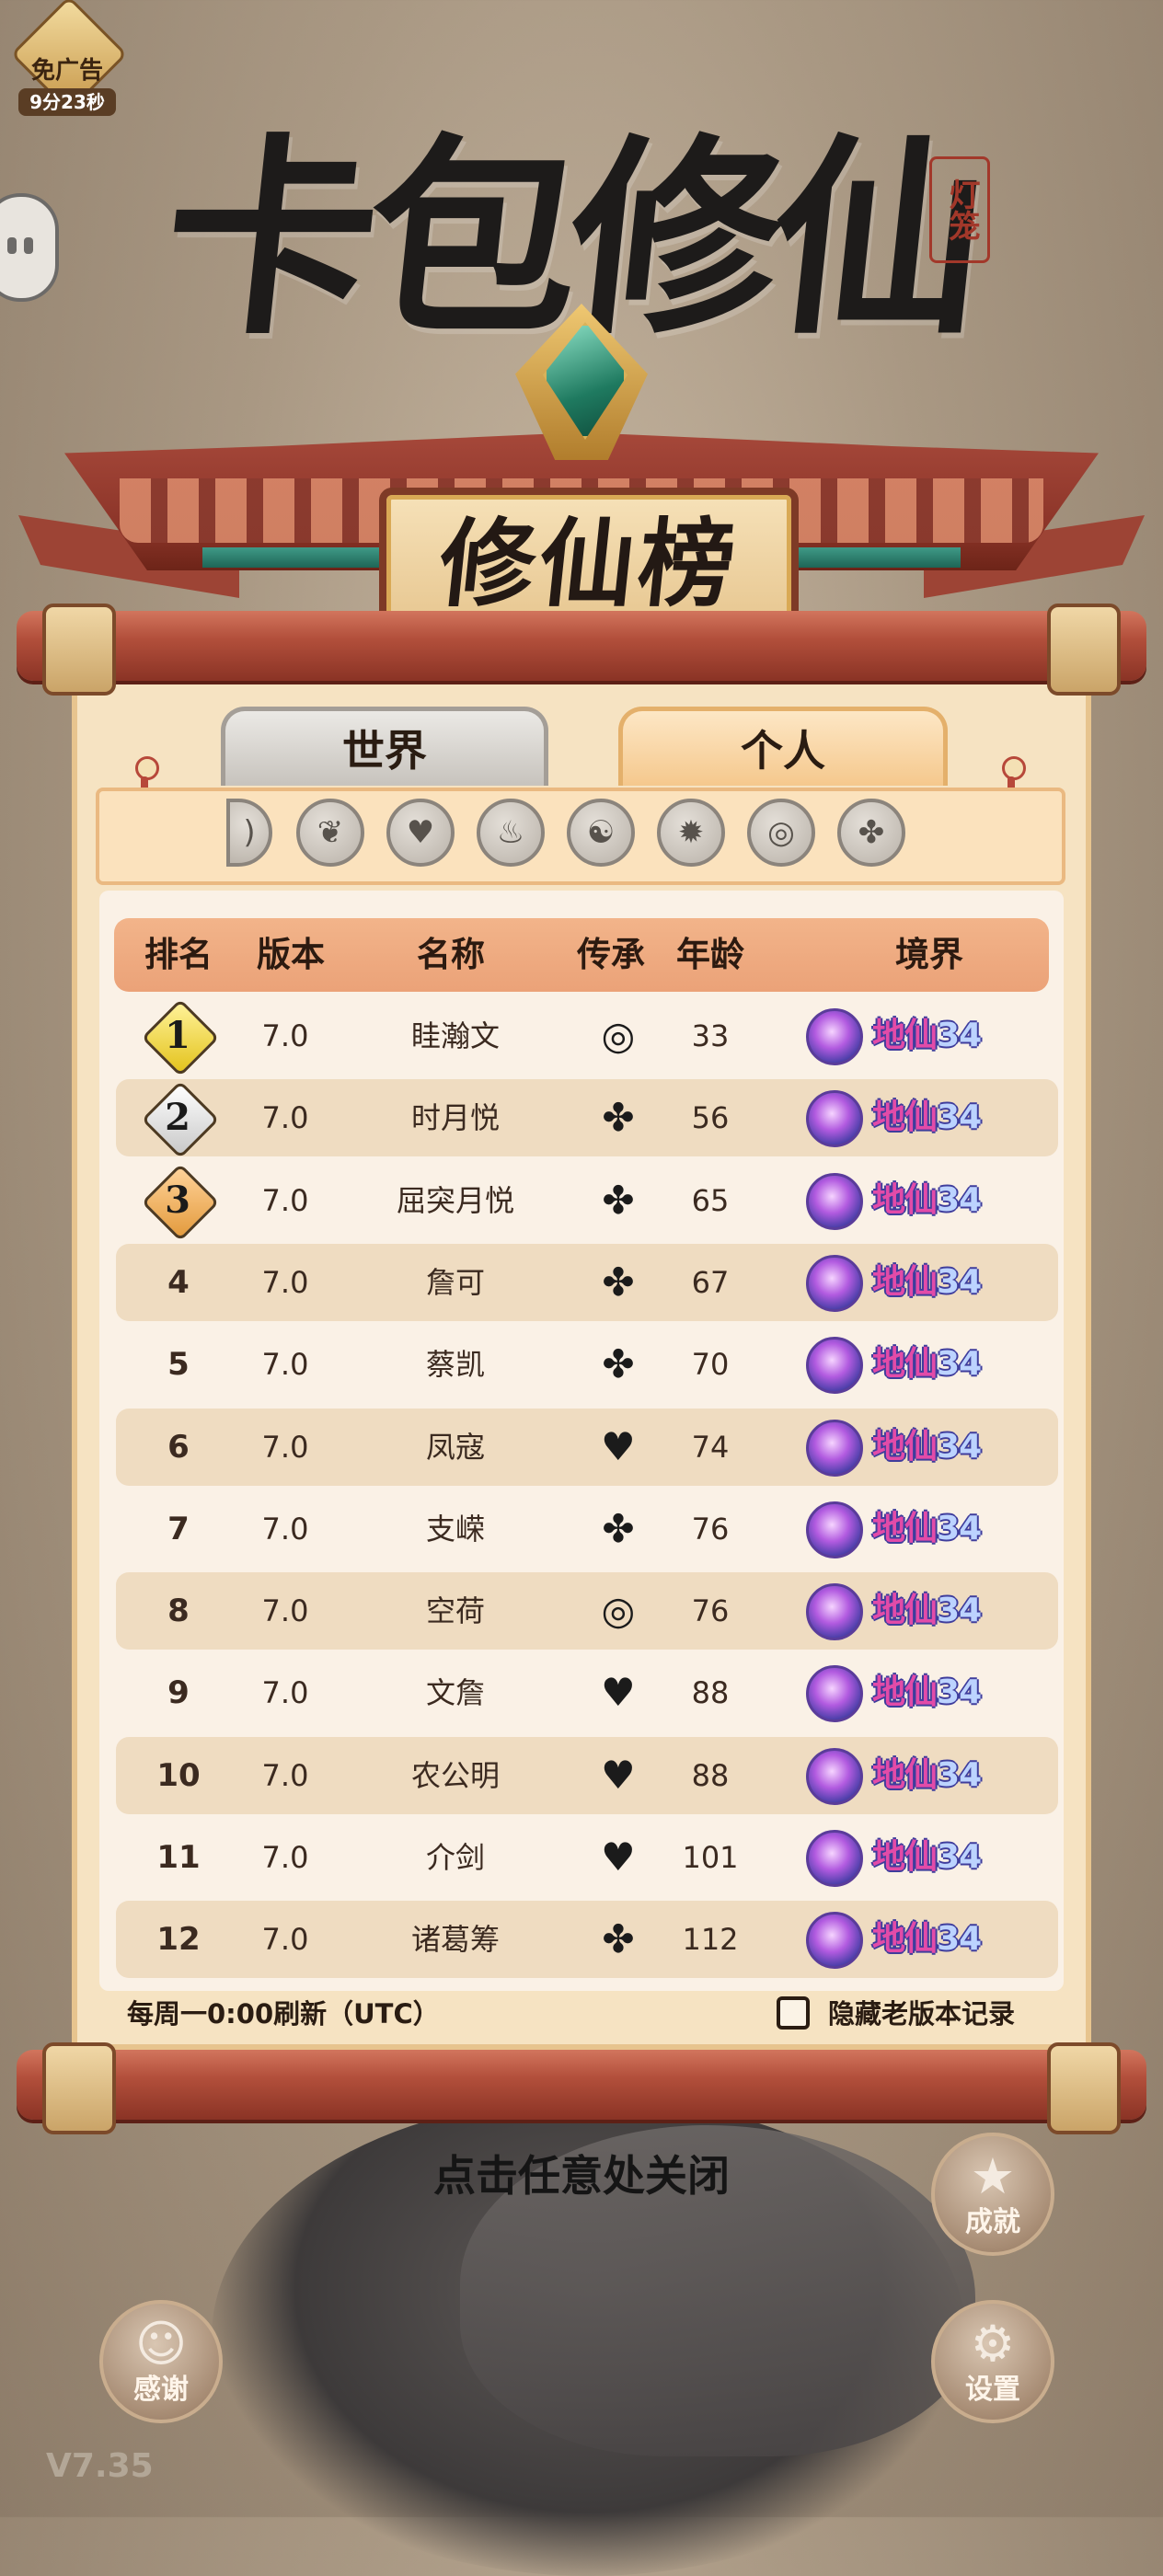 Image resolution: width=1163 pixels, height=2576 pixels. I want to click on thanks-label: 感谢, so click(161, 2390).